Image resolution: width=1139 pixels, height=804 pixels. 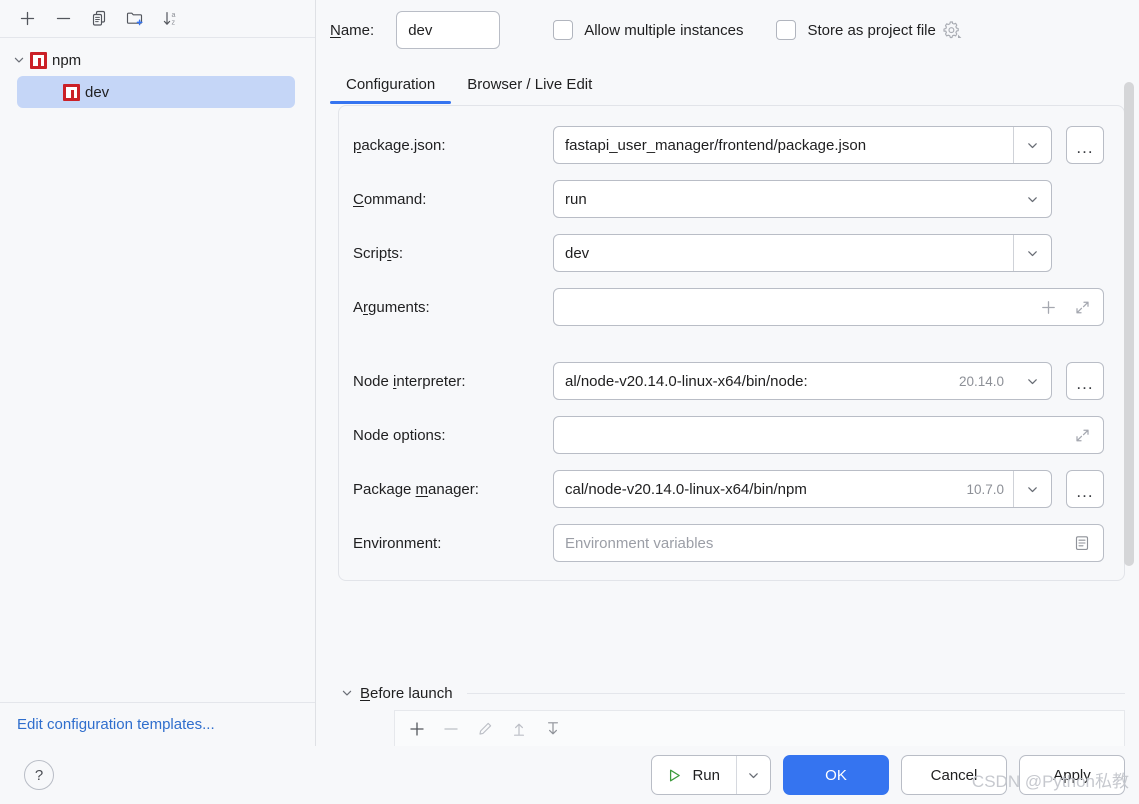 I want to click on tab-configuration: Configuration, so click(x=391, y=90).